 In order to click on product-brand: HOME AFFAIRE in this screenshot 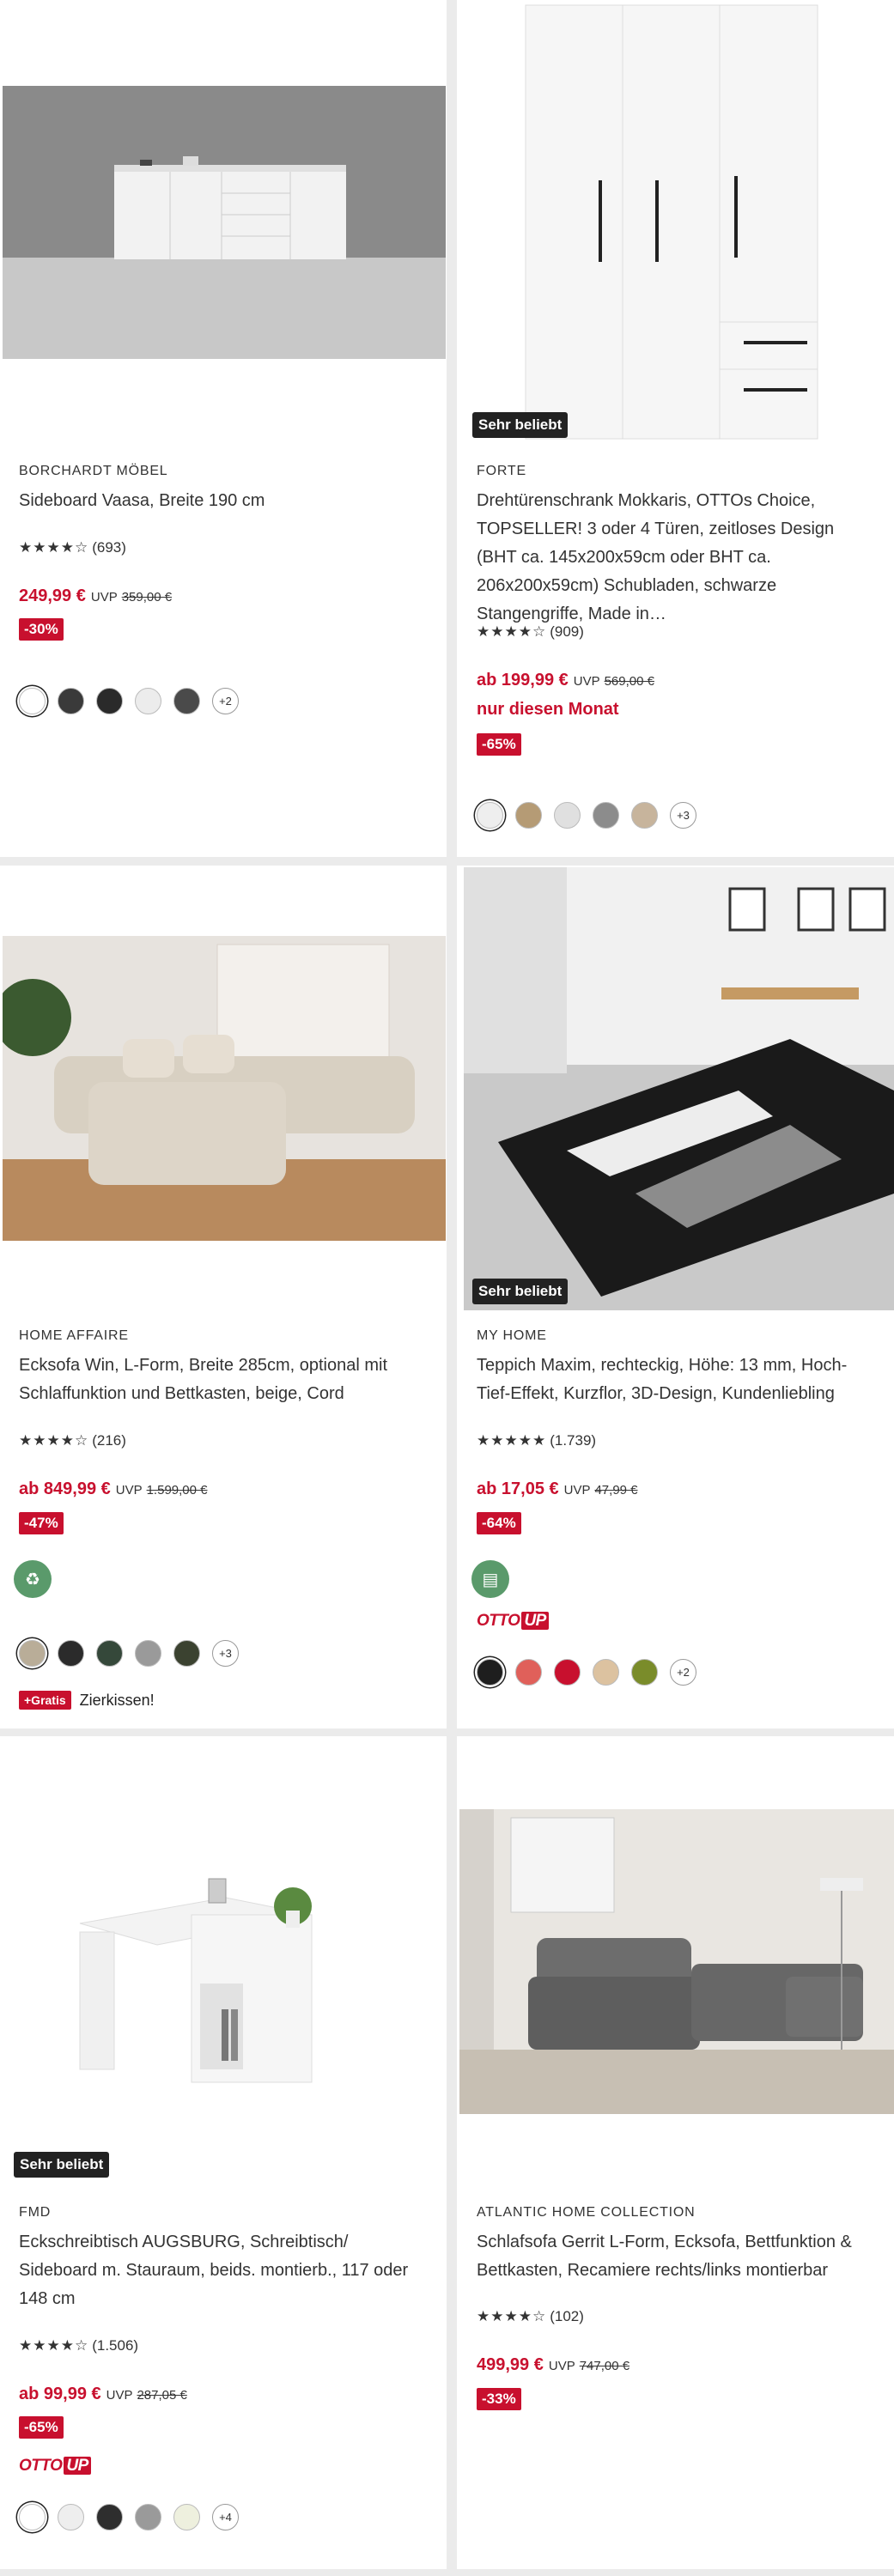, I will do `click(74, 1335)`.